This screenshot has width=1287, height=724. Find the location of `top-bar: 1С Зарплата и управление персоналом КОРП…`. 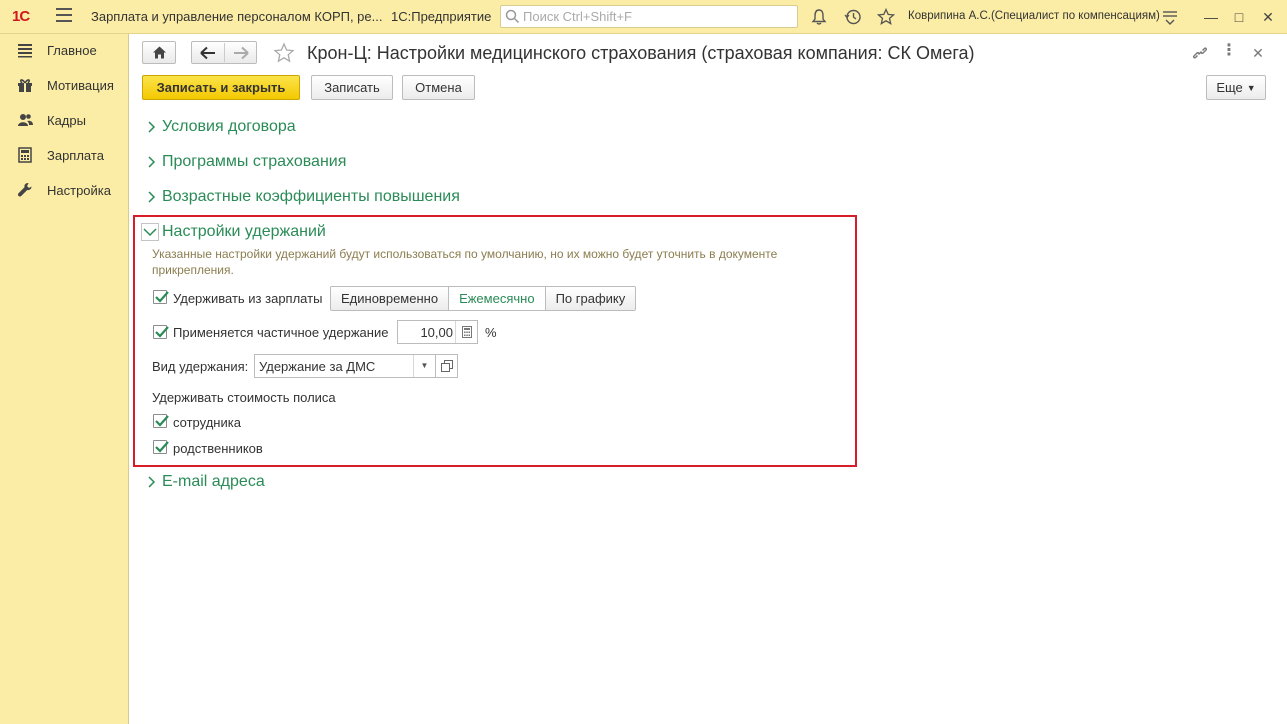

top-bar: 1С Зарплата и управление персоналом КОРП… is located at coordinates (643, 17).